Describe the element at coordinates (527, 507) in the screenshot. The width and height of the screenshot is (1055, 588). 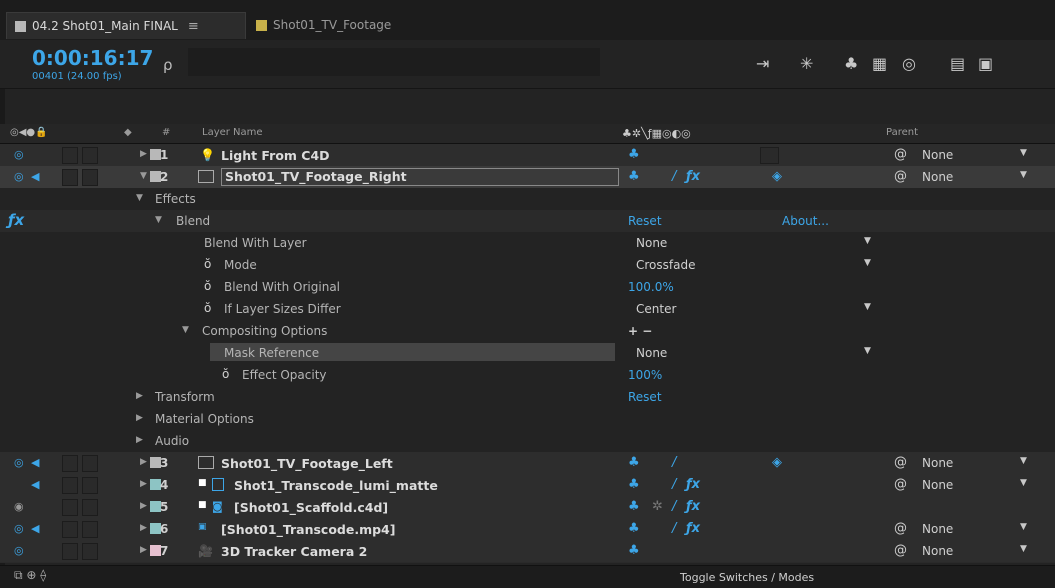
I see `layer-row: ◉ ▶ 5 ■ ◙ [Shot01_Scaffold.c4d] ♣ ✲ / ƒx` at that location.